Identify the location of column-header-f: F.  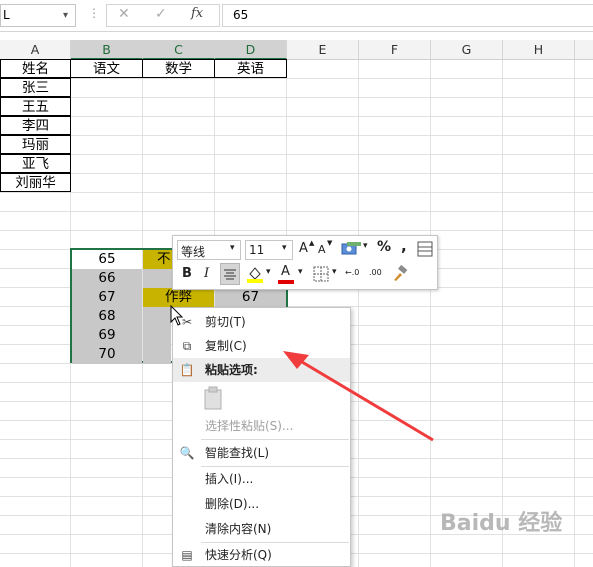
(395, 50).